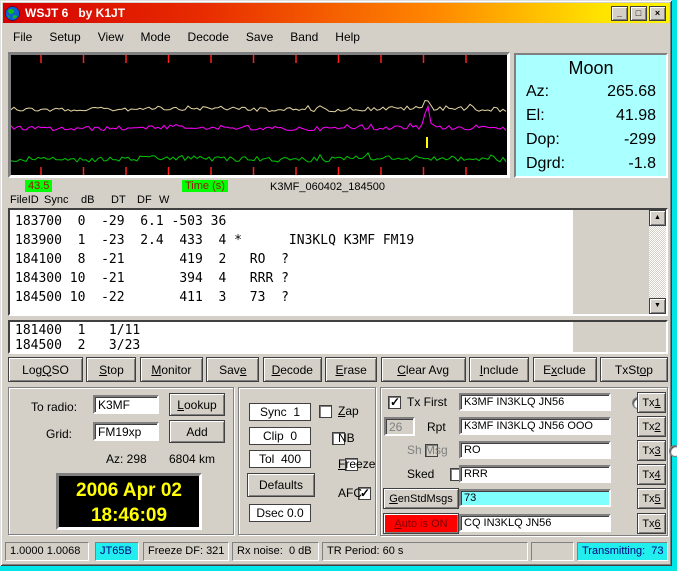  What do you see at coordinates (427, 450) in the screenshot?
I see `sh-msg-label: Sh Msg` at bounding box center [427, 450].